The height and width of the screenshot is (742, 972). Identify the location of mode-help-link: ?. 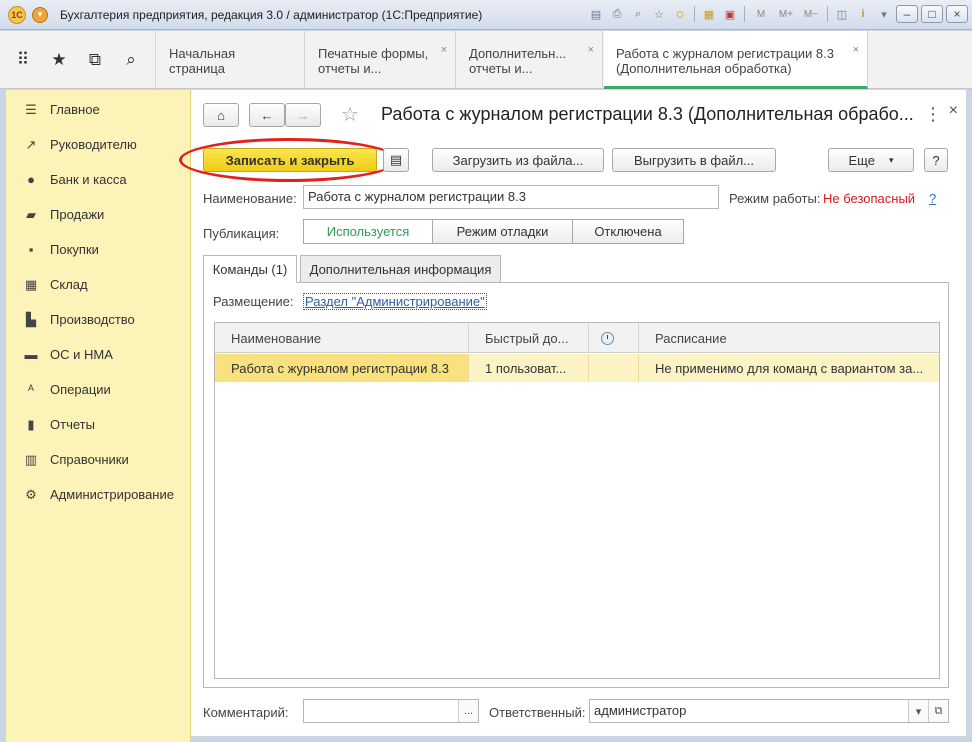
(932, 198).